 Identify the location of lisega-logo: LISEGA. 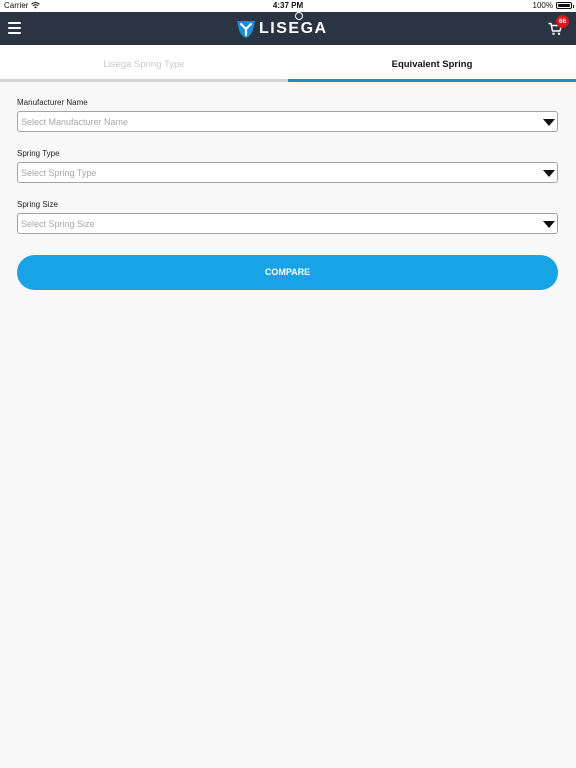
(282, 27).